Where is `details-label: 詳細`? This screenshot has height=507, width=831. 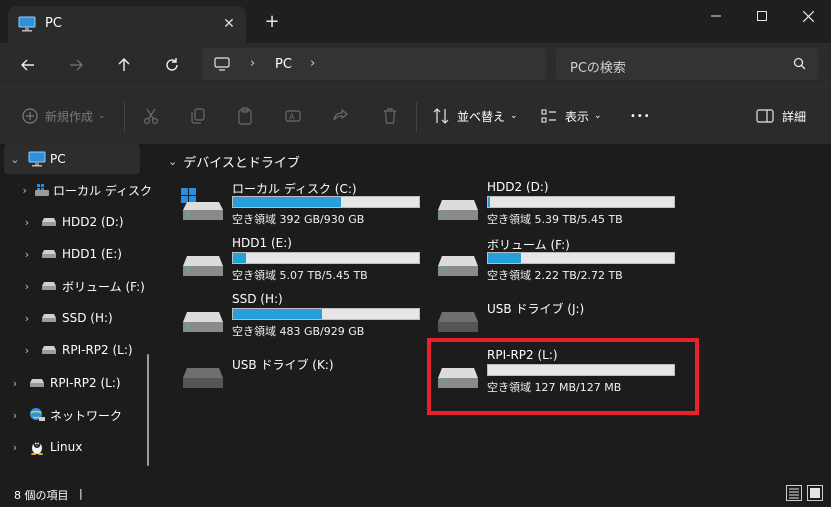
details-label: 詳細 is located at coordinates (794, 116).